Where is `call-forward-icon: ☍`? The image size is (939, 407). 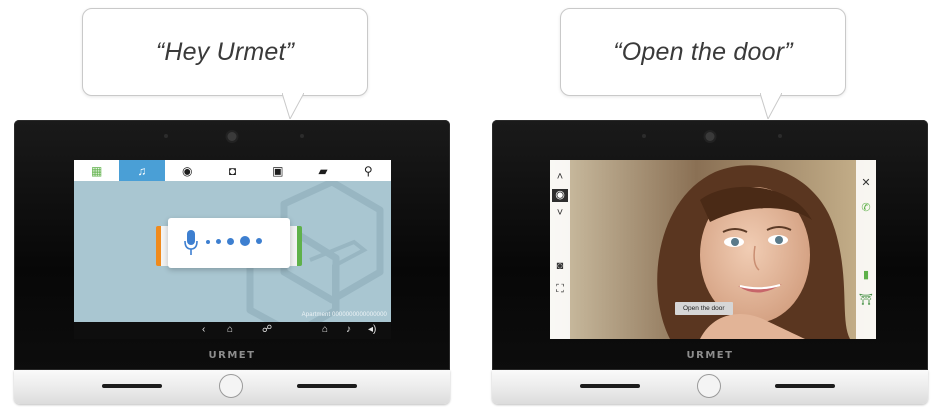 call-forward-icon: ☍ is located at coordinates (267, 329).